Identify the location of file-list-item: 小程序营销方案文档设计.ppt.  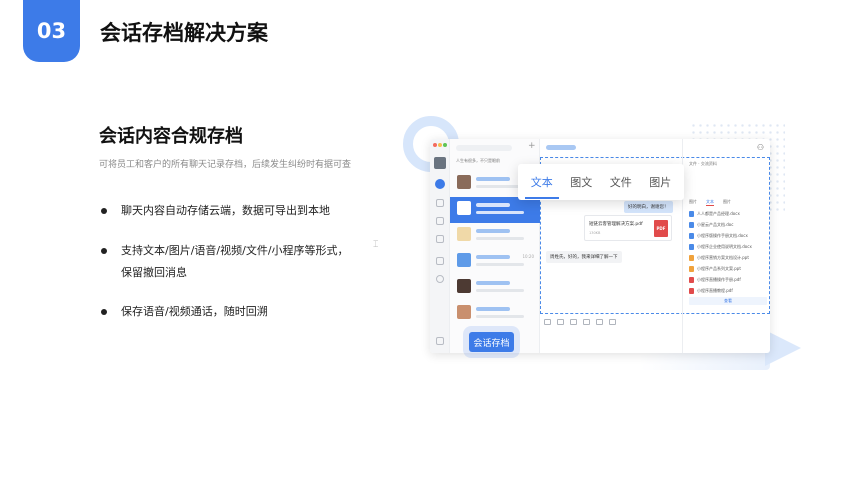
(728, 257).